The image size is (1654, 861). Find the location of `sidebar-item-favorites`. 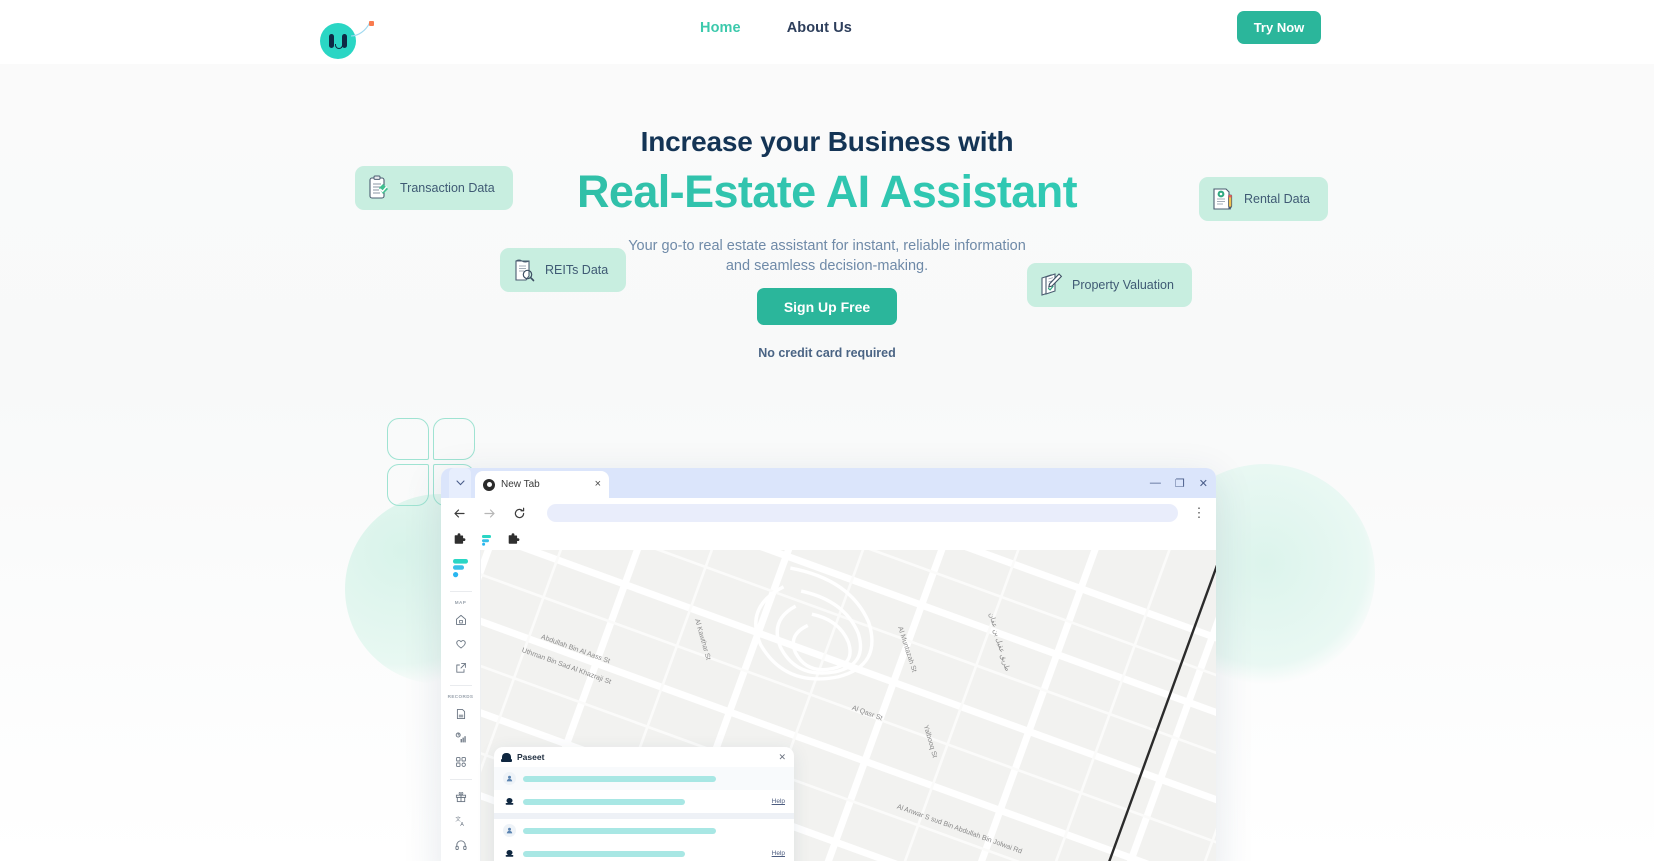

sidebar-item-favorites is located at coordinates (461, 644).